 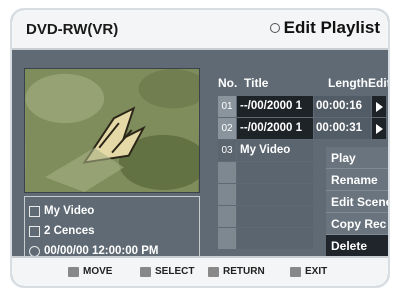 I want to click on footer-bar: MOVE SELECT RETURN EXIT, so click(x=200, y=271).